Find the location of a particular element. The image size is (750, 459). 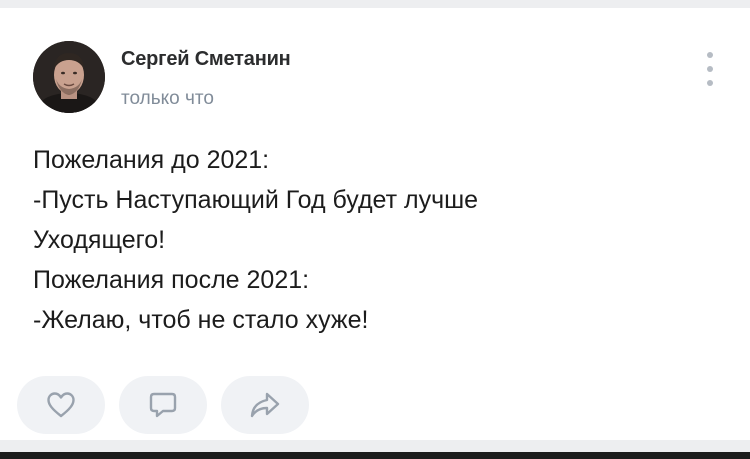

share-arrow-icon is located at coordinates (265, 405).